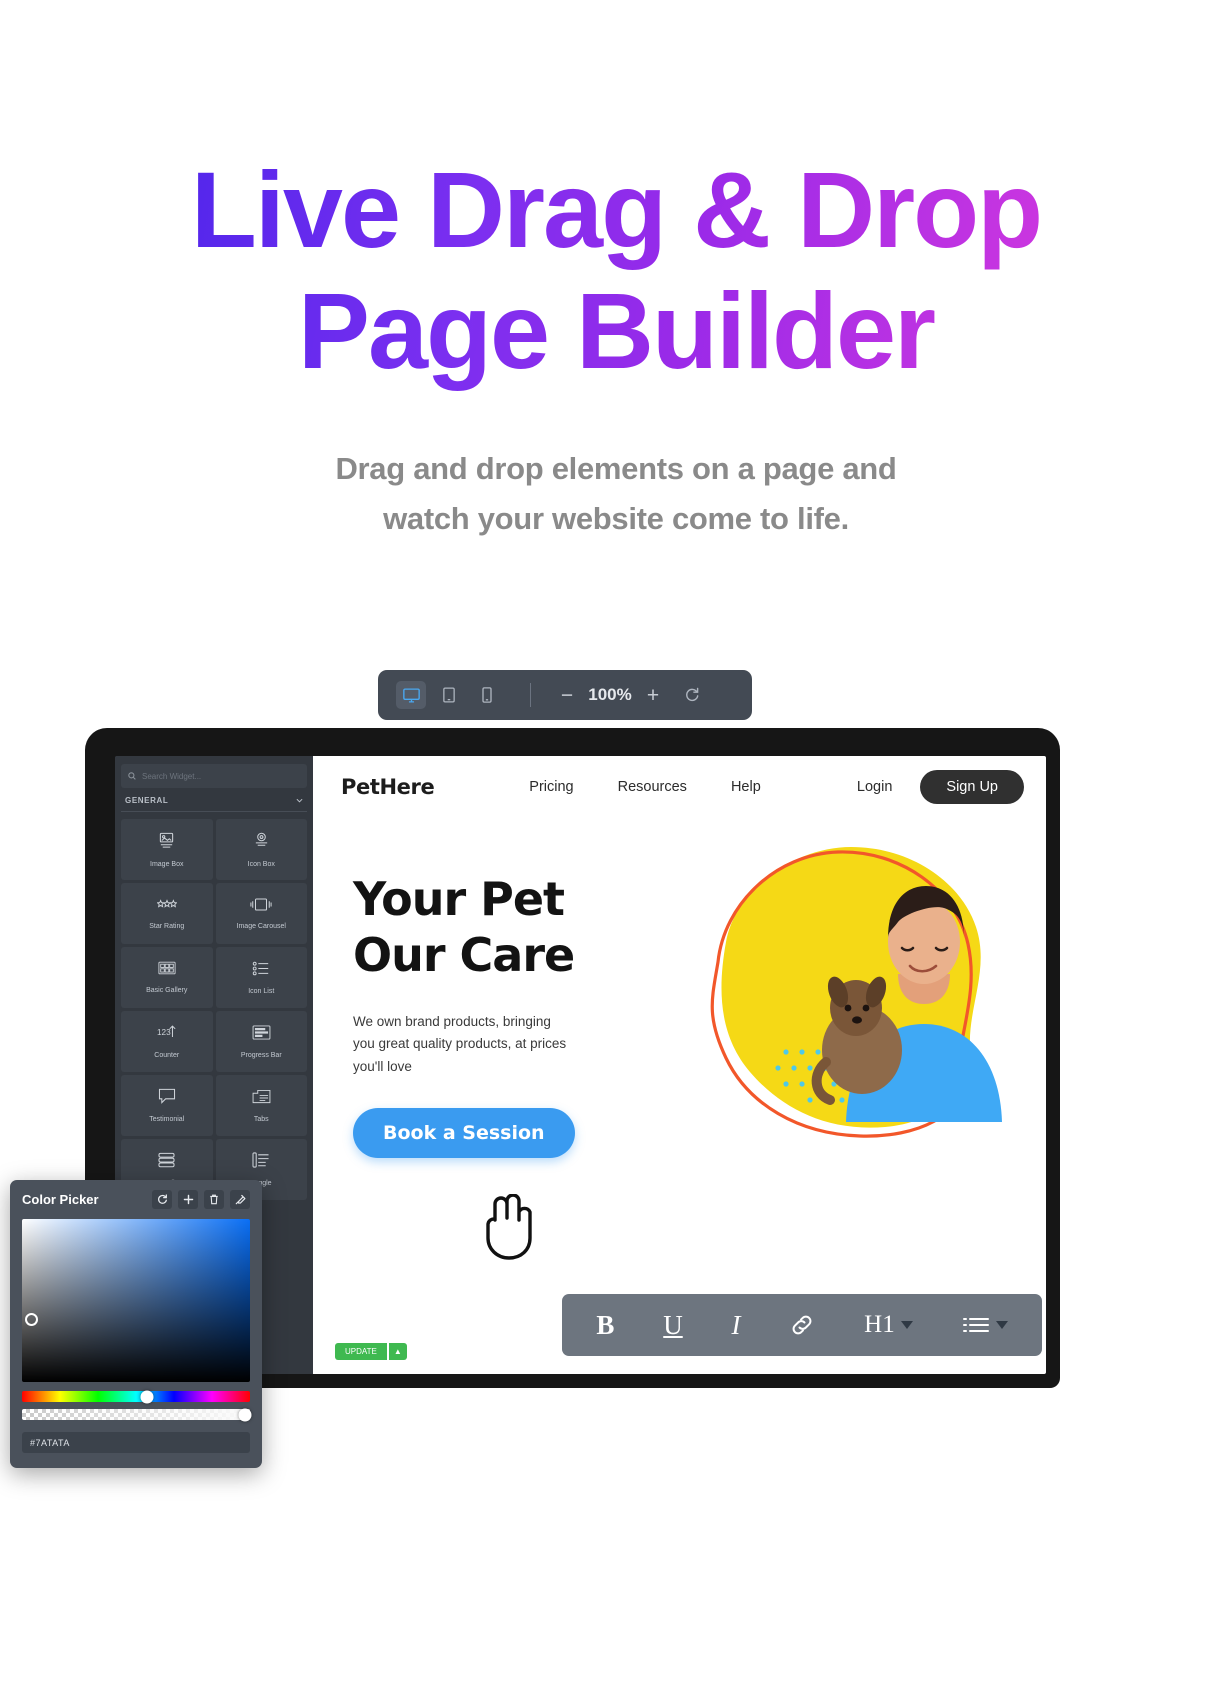 This screenshot has width=1232, height=1681. I want to click on preview-heading: Your Pet Our Care, so click(498, 927).